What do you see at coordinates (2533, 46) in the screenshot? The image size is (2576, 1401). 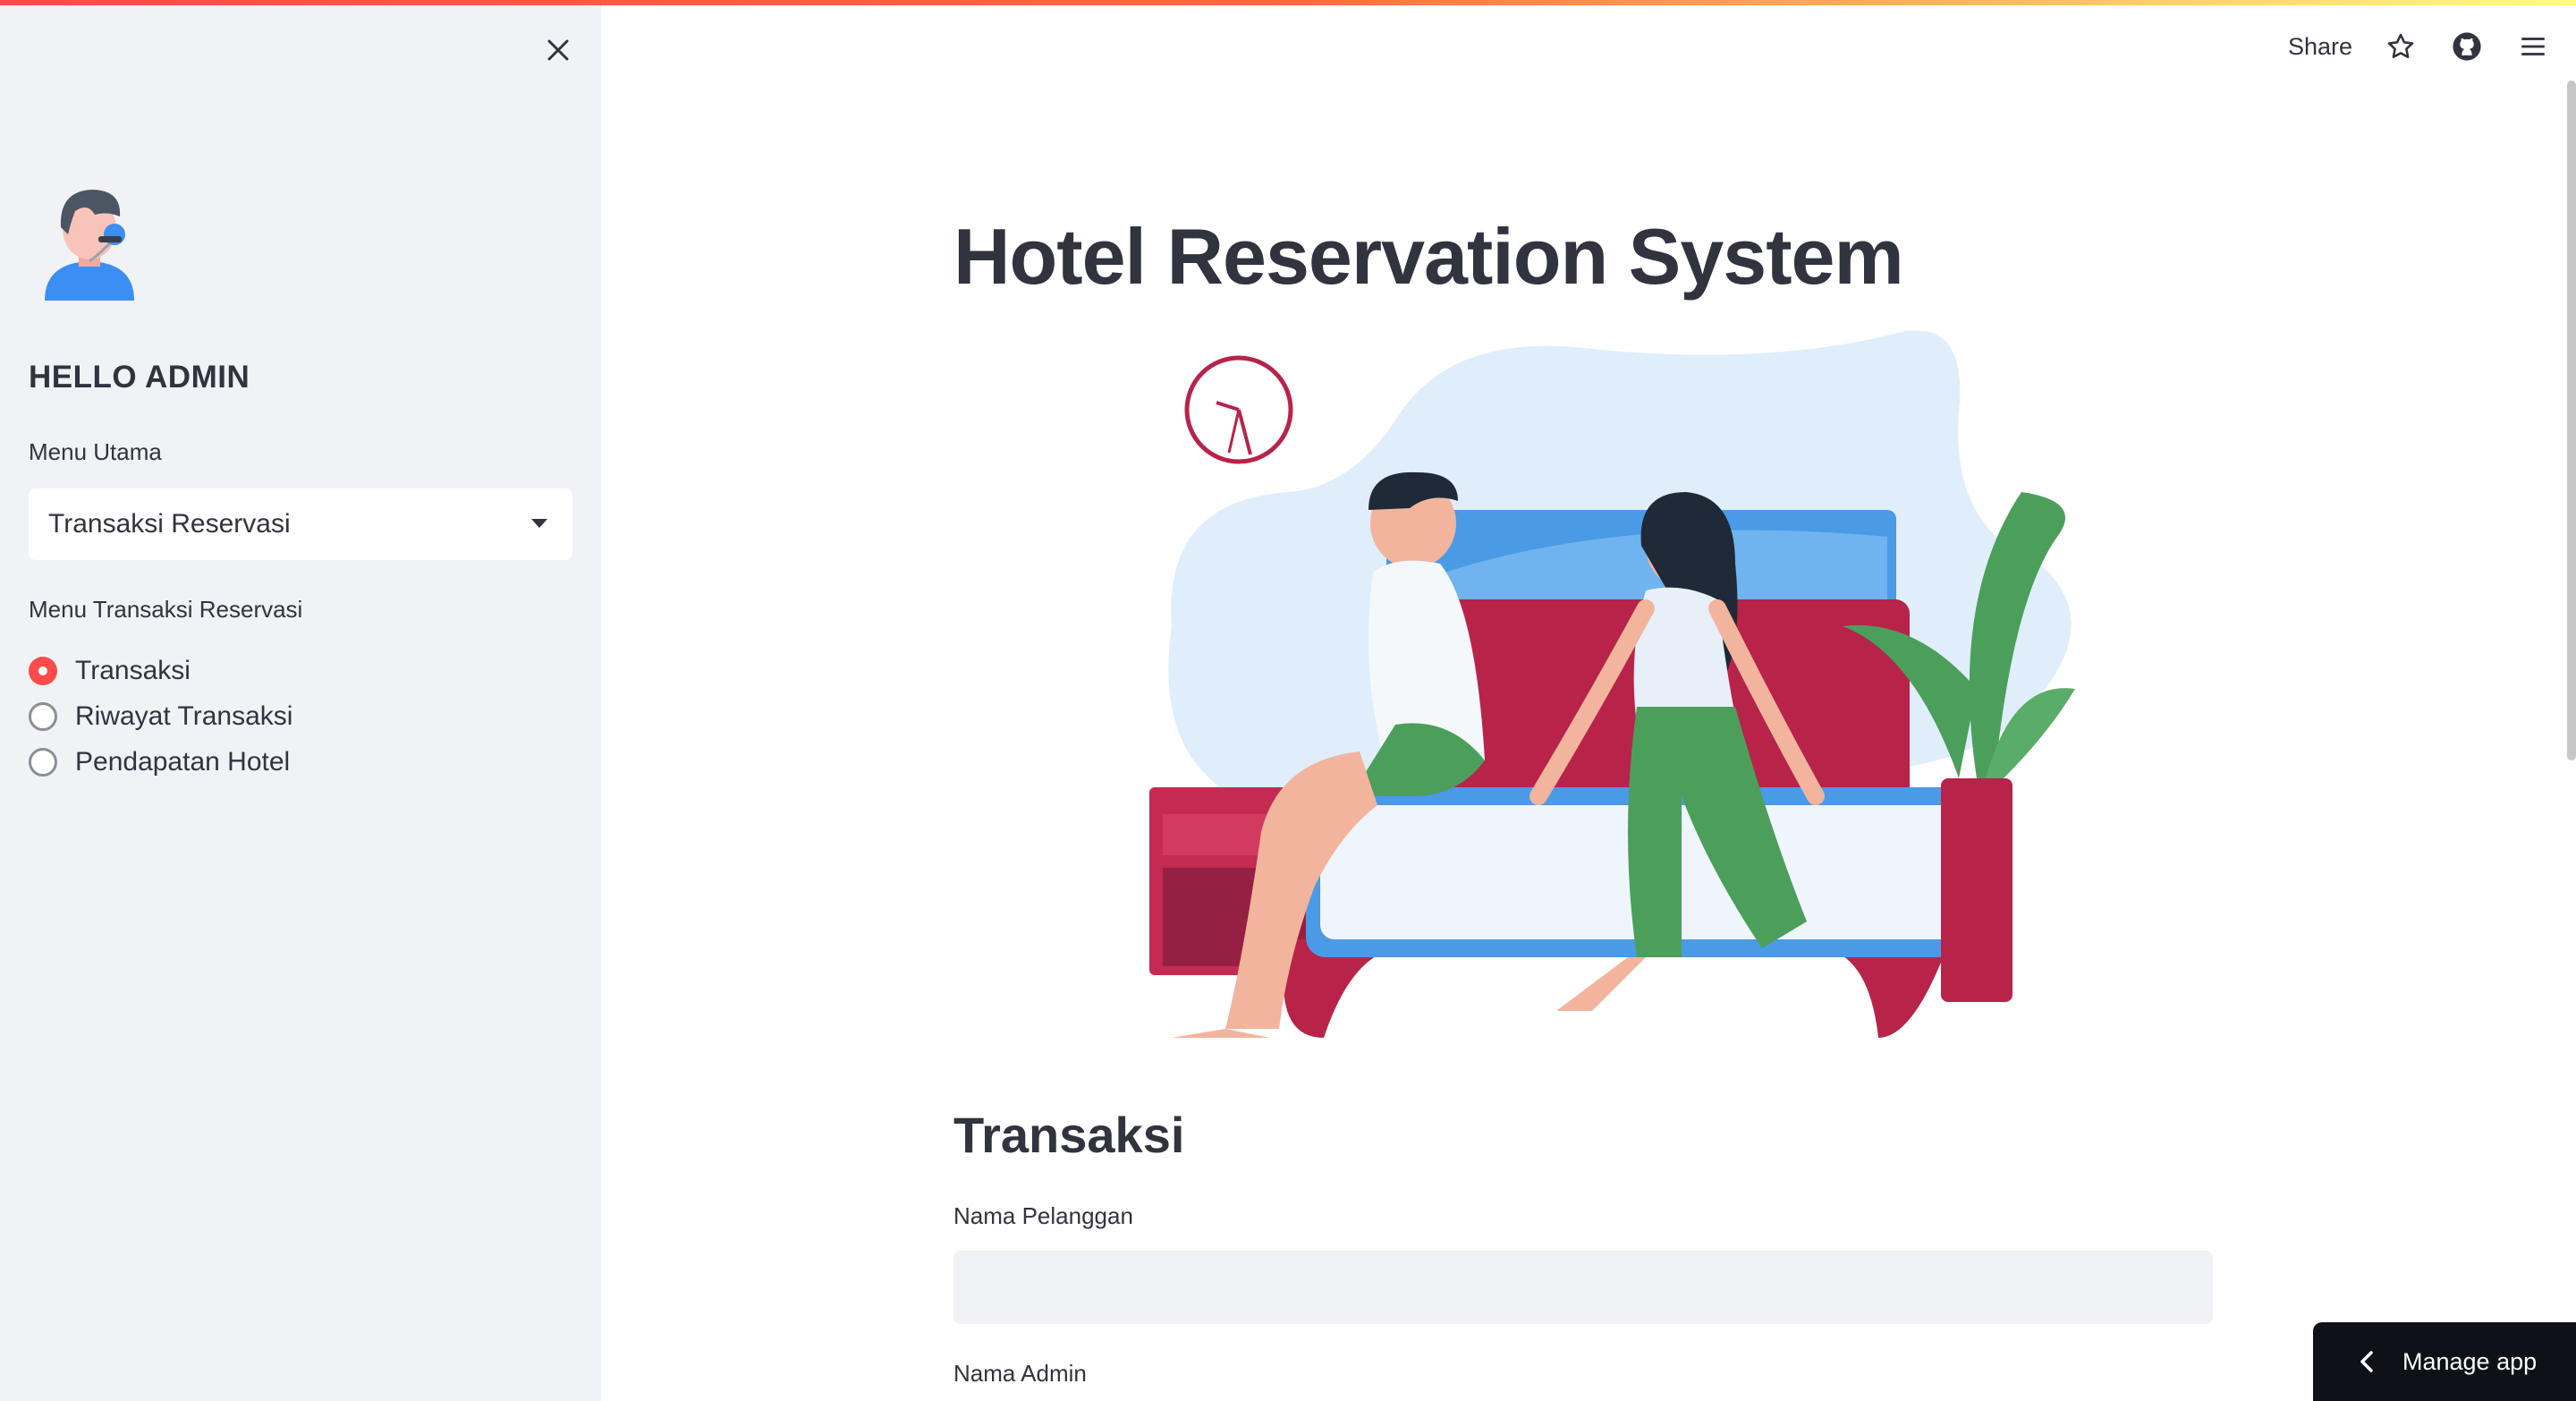 I see `hamburger-menu-icon` at bounding box center [2533, 46].